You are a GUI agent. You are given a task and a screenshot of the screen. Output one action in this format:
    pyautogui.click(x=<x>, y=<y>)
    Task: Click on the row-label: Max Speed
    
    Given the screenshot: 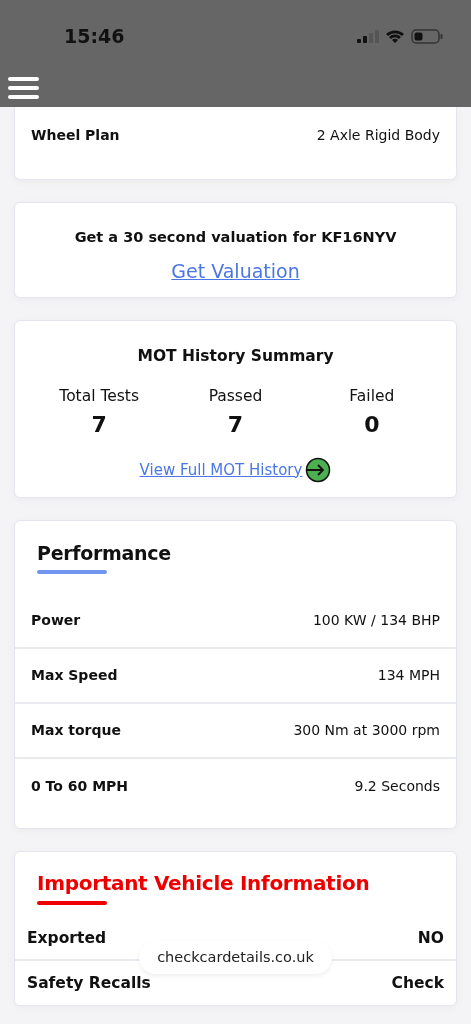 What is the action you would take?
    pyautogui.click(x=74, y=676)
    